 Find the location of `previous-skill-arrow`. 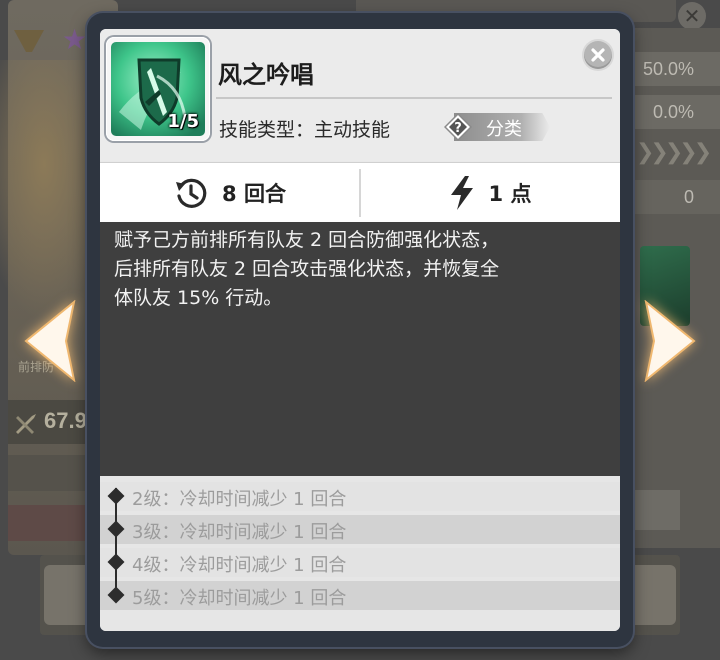

previous-skill-arrow is located at coordinates (49, 341).